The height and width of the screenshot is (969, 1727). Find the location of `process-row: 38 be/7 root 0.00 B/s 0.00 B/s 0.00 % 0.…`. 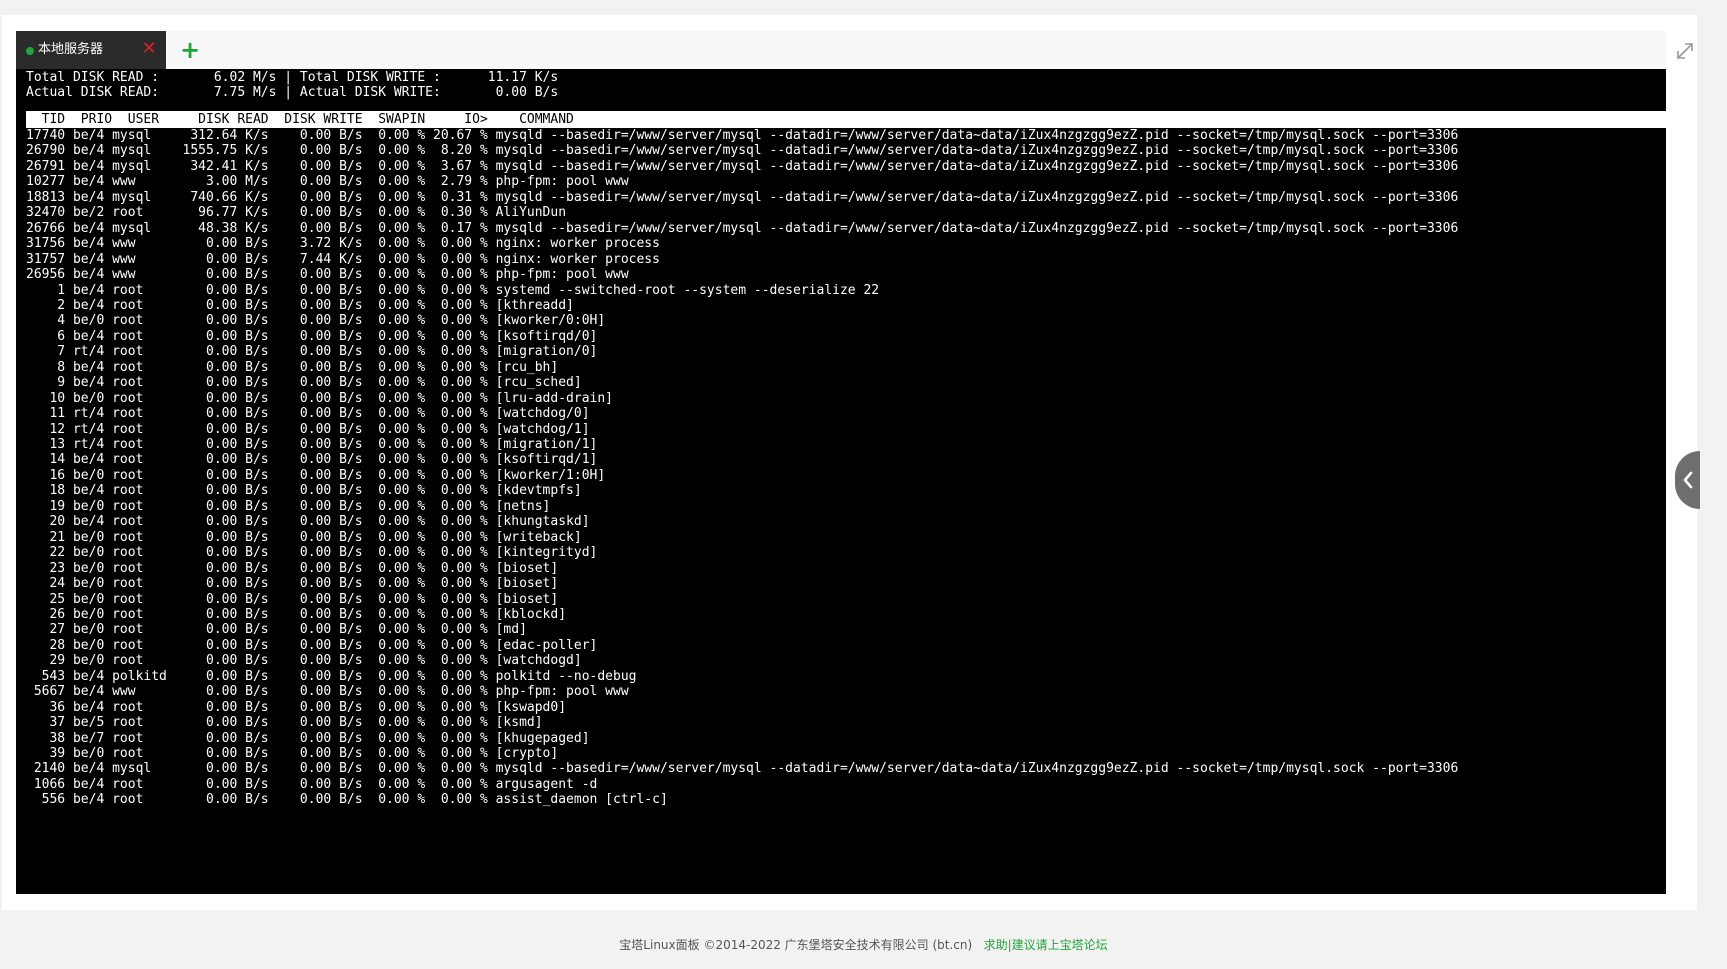

process-row: 38 be/7 root 0.00 B/s 0.00 B/s 0.00 % 0.… is located at coordinates (308, 738).